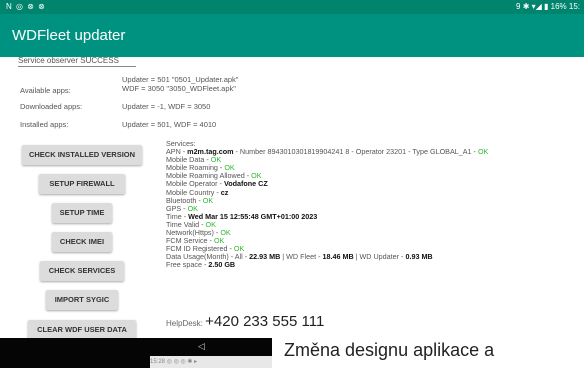  Describe the element at coordinates (44, 124) in the screenshot. I see `installed-apps-label: Installed apps:` at that location.